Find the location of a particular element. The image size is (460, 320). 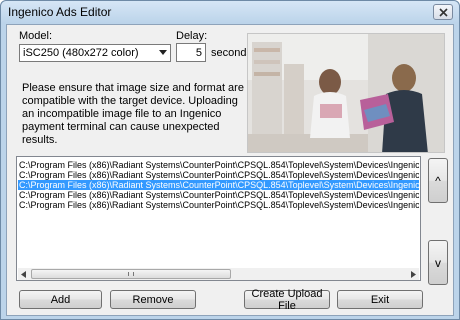

window-title: Ingenico Ads Editor is located at coordinates (60, 12).